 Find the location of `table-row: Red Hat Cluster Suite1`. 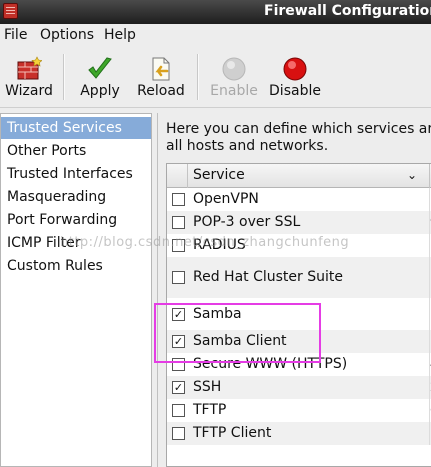

table-row: Red Hat Cluster Suite1 is located at coordinates (299, 277).